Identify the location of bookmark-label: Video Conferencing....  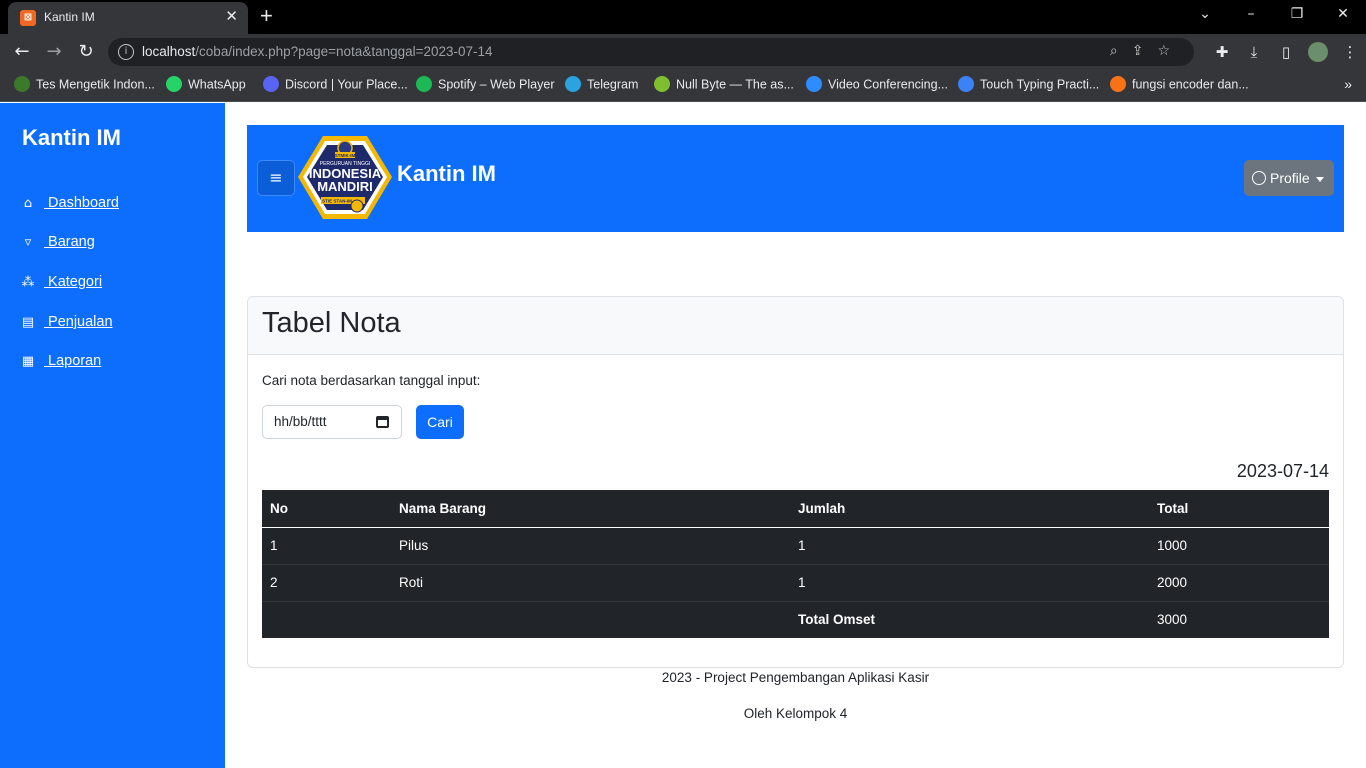
(888, 84).